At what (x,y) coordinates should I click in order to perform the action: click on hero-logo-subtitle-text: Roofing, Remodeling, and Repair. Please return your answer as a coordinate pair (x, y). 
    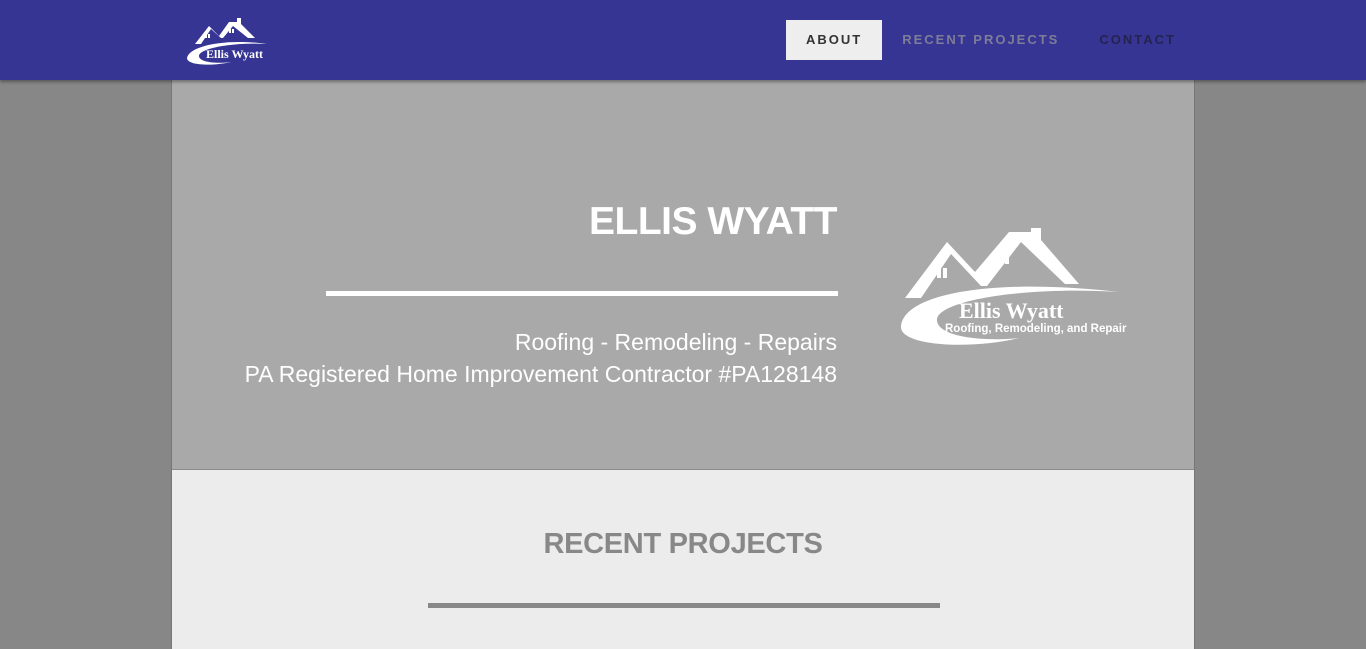
    Looking at the image, I should click on (1036, 329).